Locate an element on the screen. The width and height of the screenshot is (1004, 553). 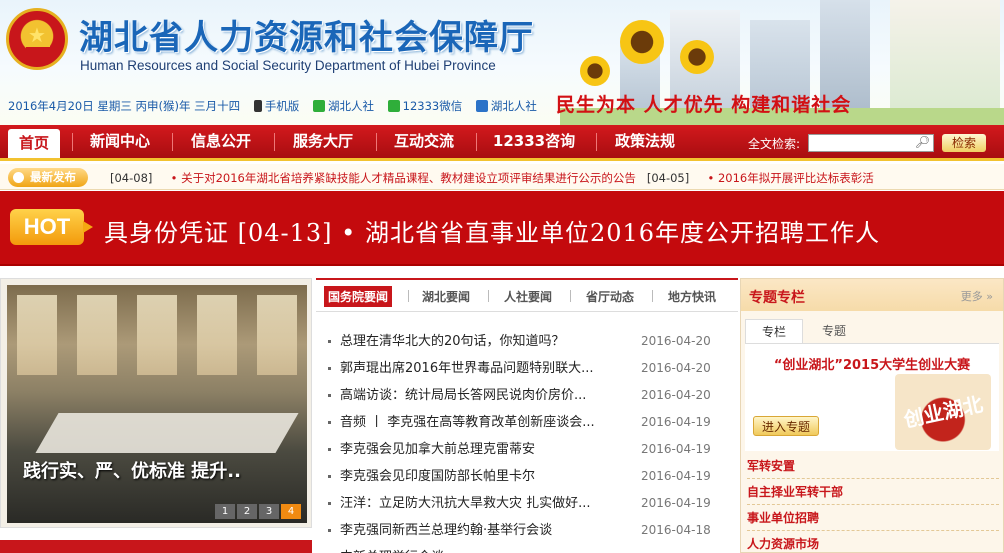
ticker-link: • 2016年拟开展评比达标表彰活 is located at coordinates (791, 178).